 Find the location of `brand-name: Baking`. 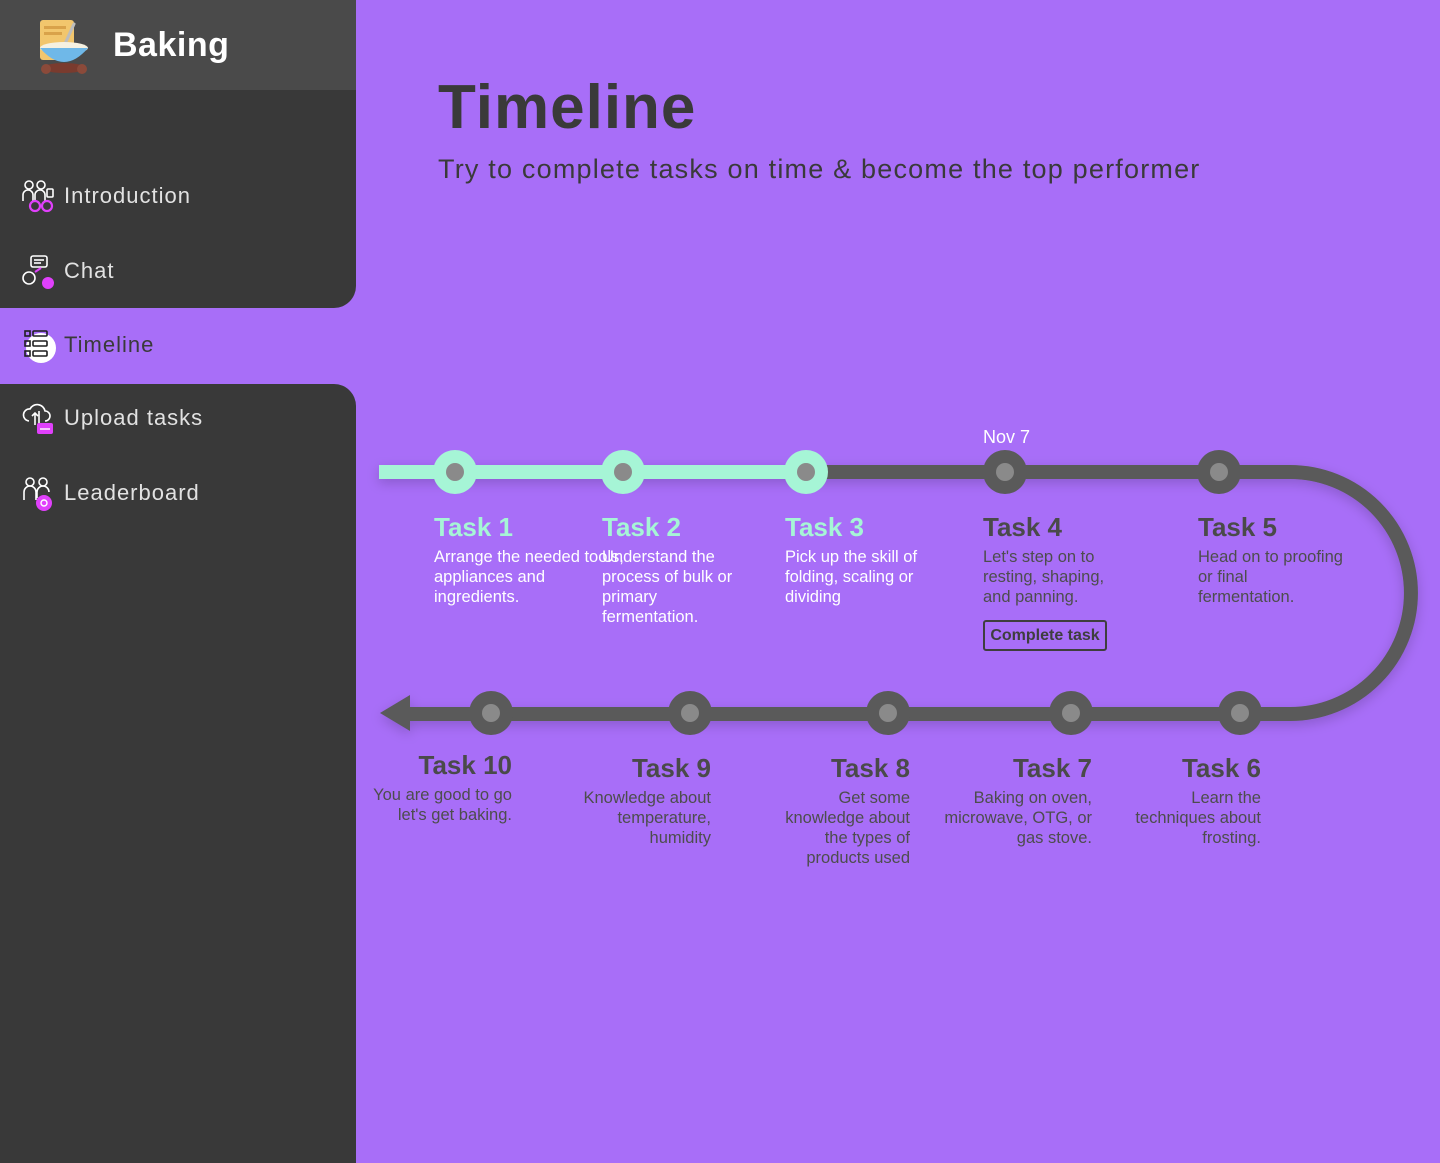

brand-name: Baking is located at coordinates (171, 45).